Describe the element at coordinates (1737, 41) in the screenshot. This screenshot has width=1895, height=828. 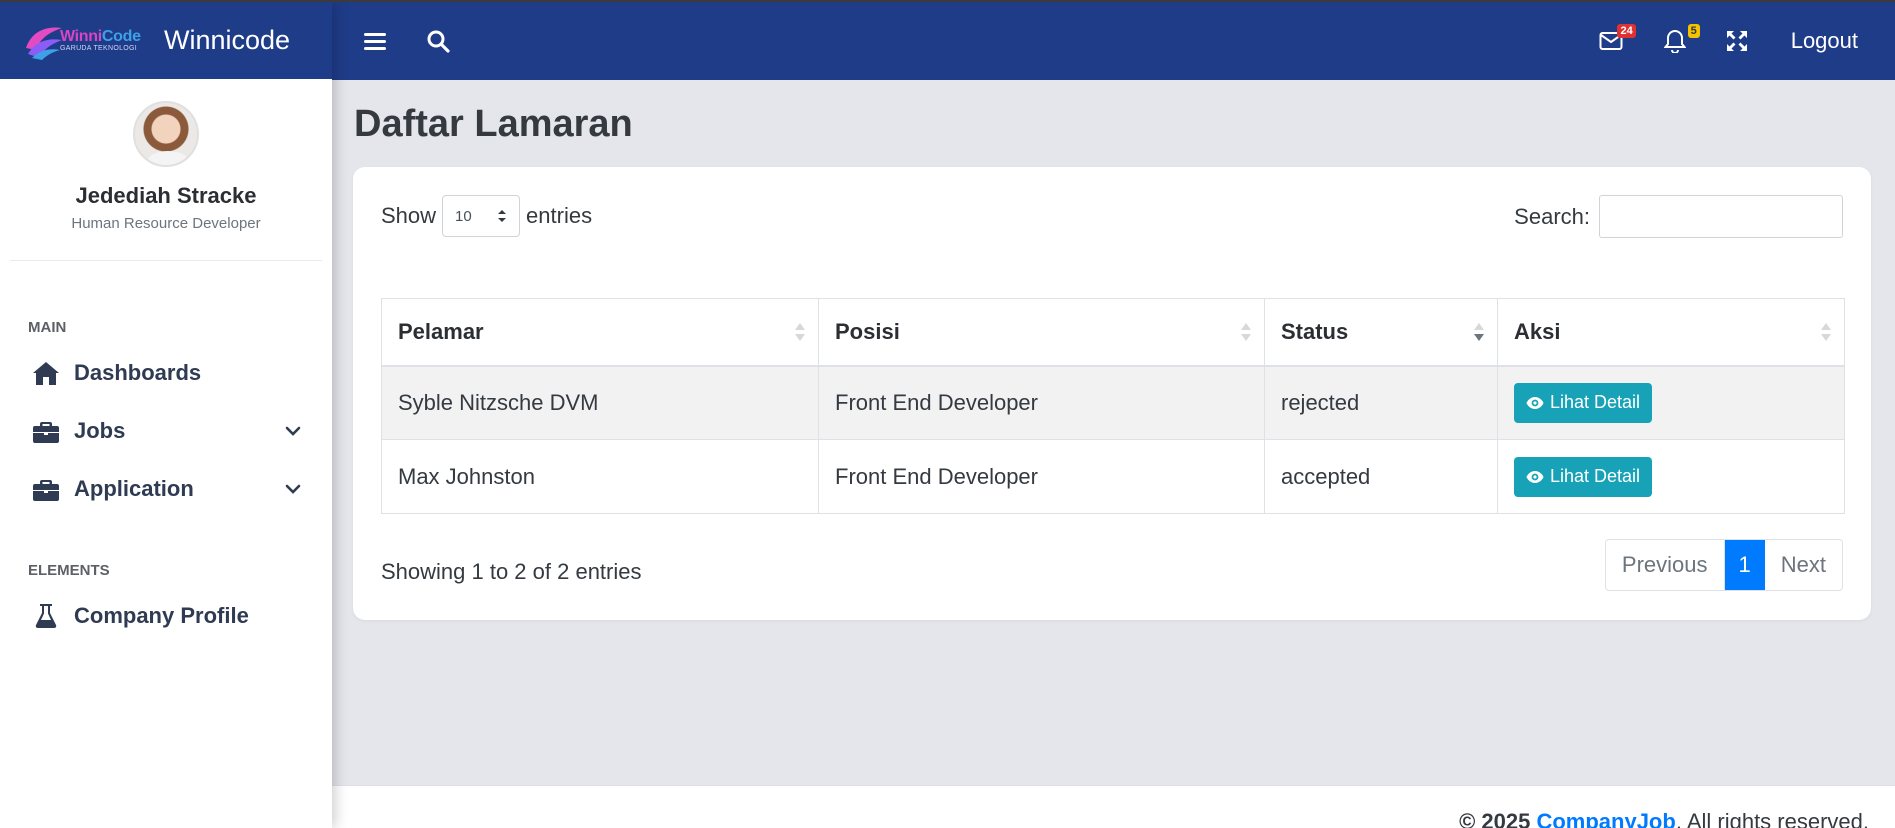
I see `fullscreen-icon` at that location.